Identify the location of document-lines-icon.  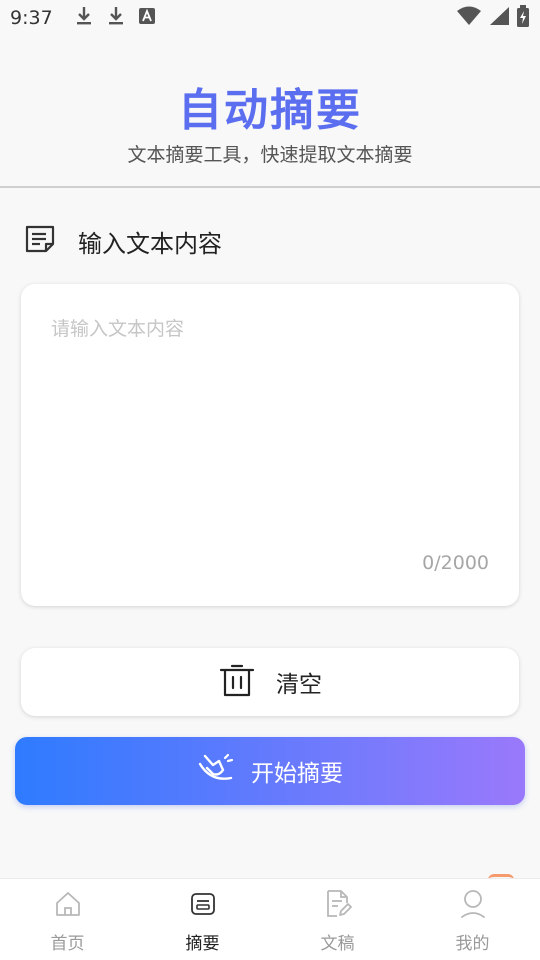
(40, 241).